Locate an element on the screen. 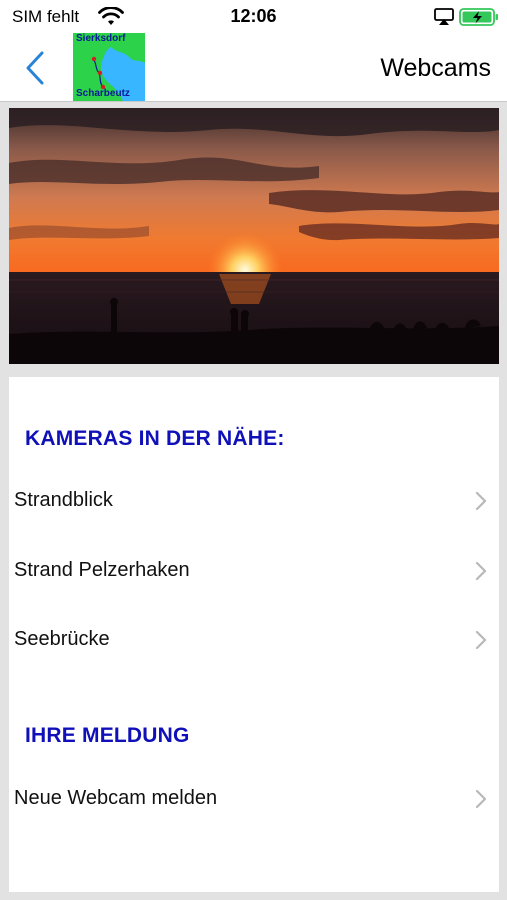 This screenshot has width=507, height=900. list-item-new-webcam: Neue Webcam melden is located at coordinates (254, 799).